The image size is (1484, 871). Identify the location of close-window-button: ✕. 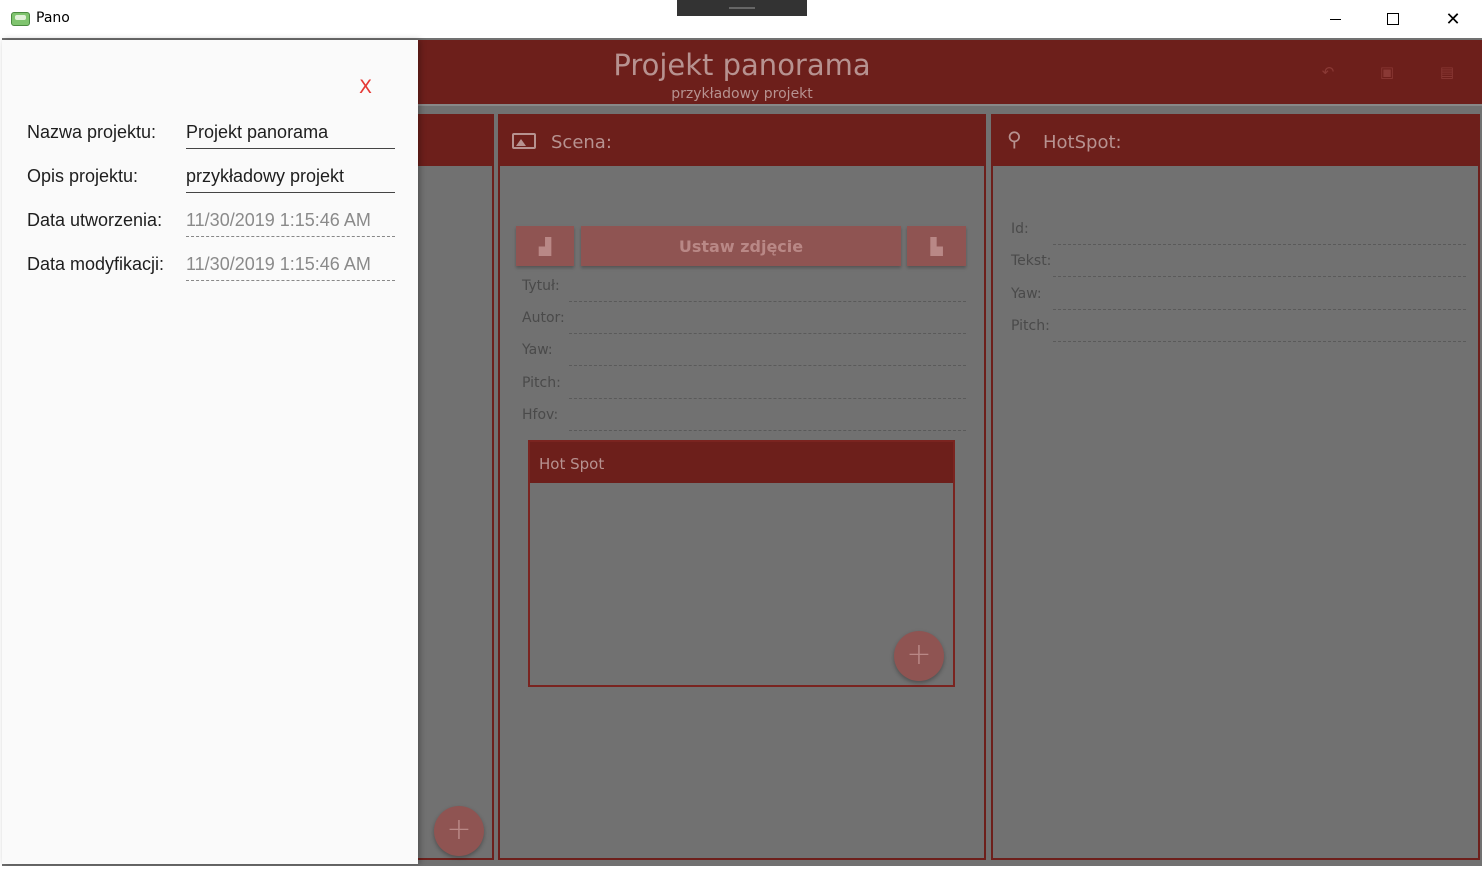
(1453, 19).